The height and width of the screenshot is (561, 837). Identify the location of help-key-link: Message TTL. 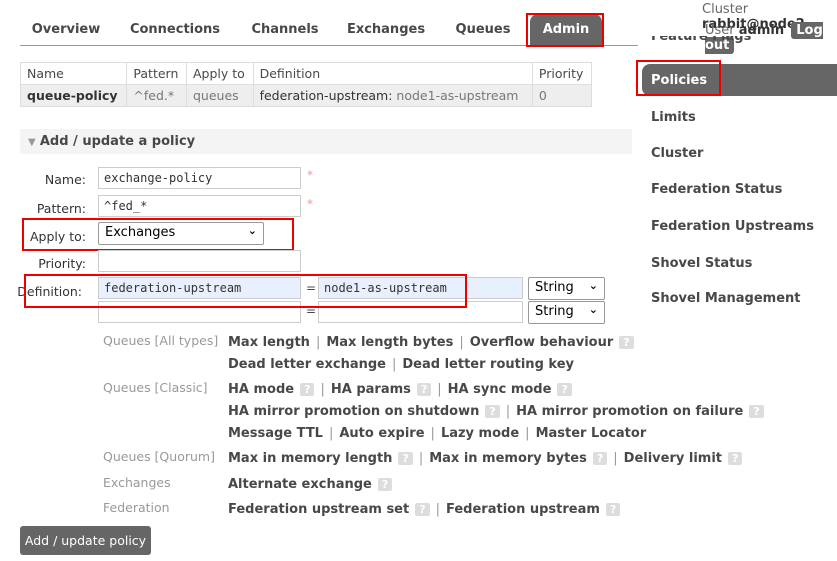
(275, 433).